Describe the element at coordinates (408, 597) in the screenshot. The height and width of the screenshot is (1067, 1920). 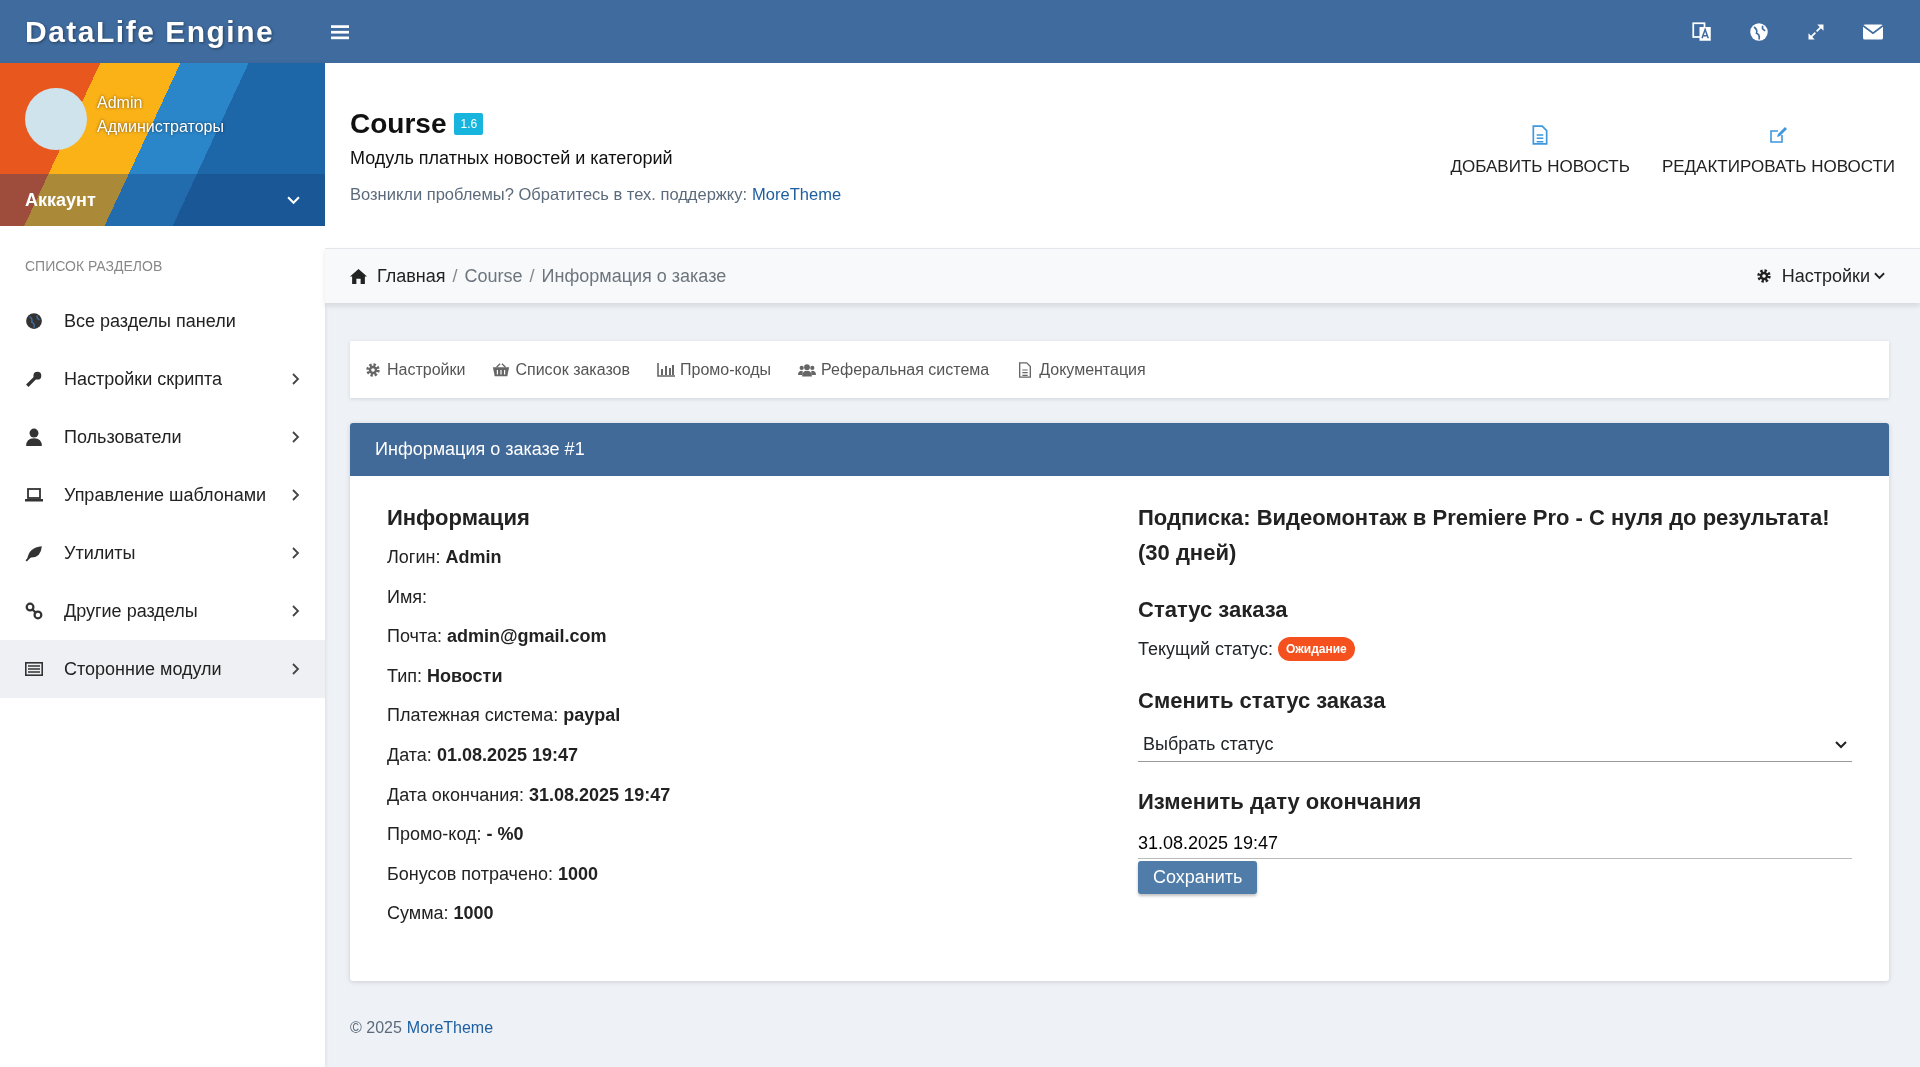
I see `info-line: Имя:` at that location.